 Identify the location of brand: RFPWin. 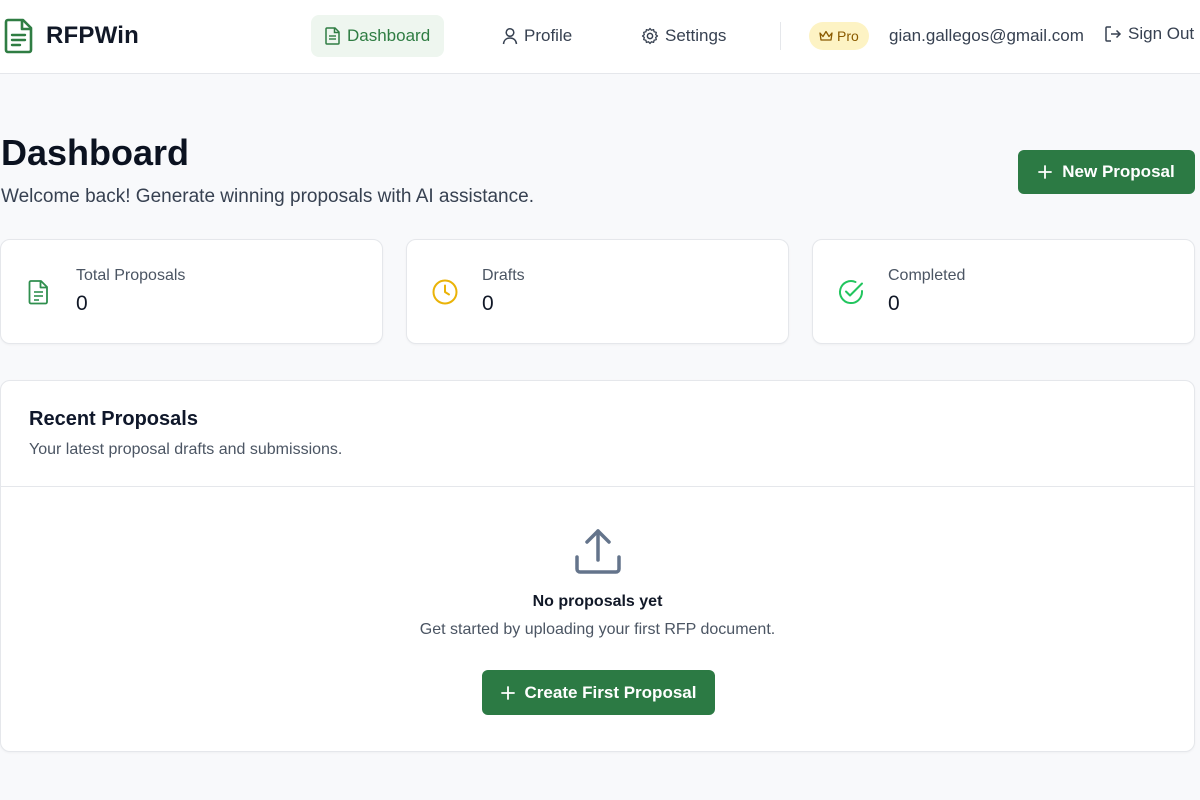
(71, 36).